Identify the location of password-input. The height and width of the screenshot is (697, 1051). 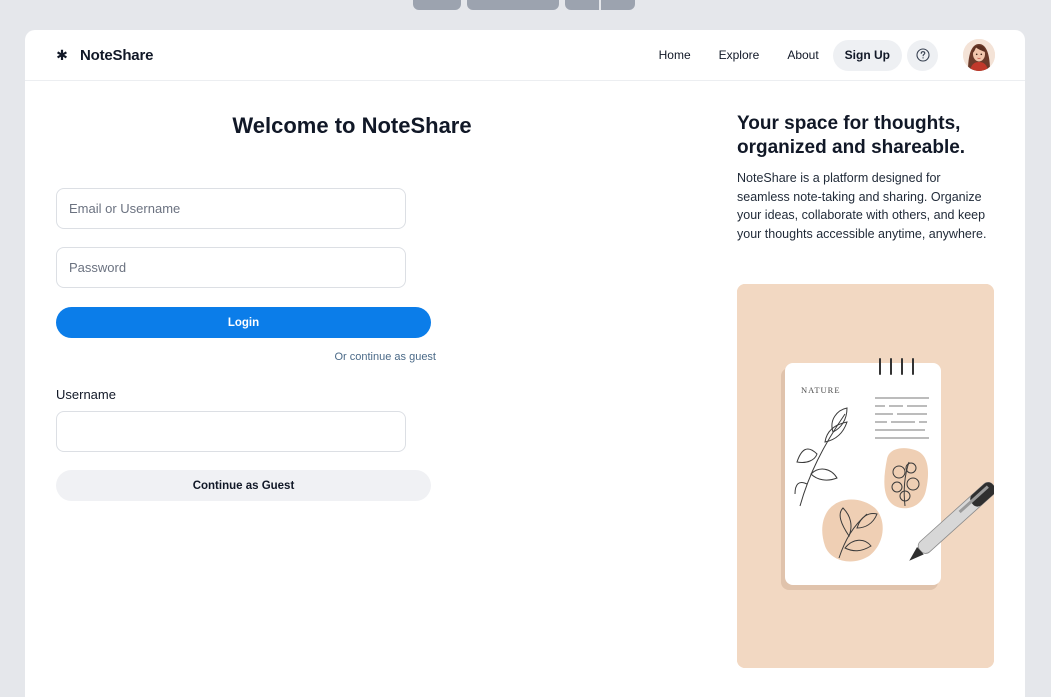
(231, 267).